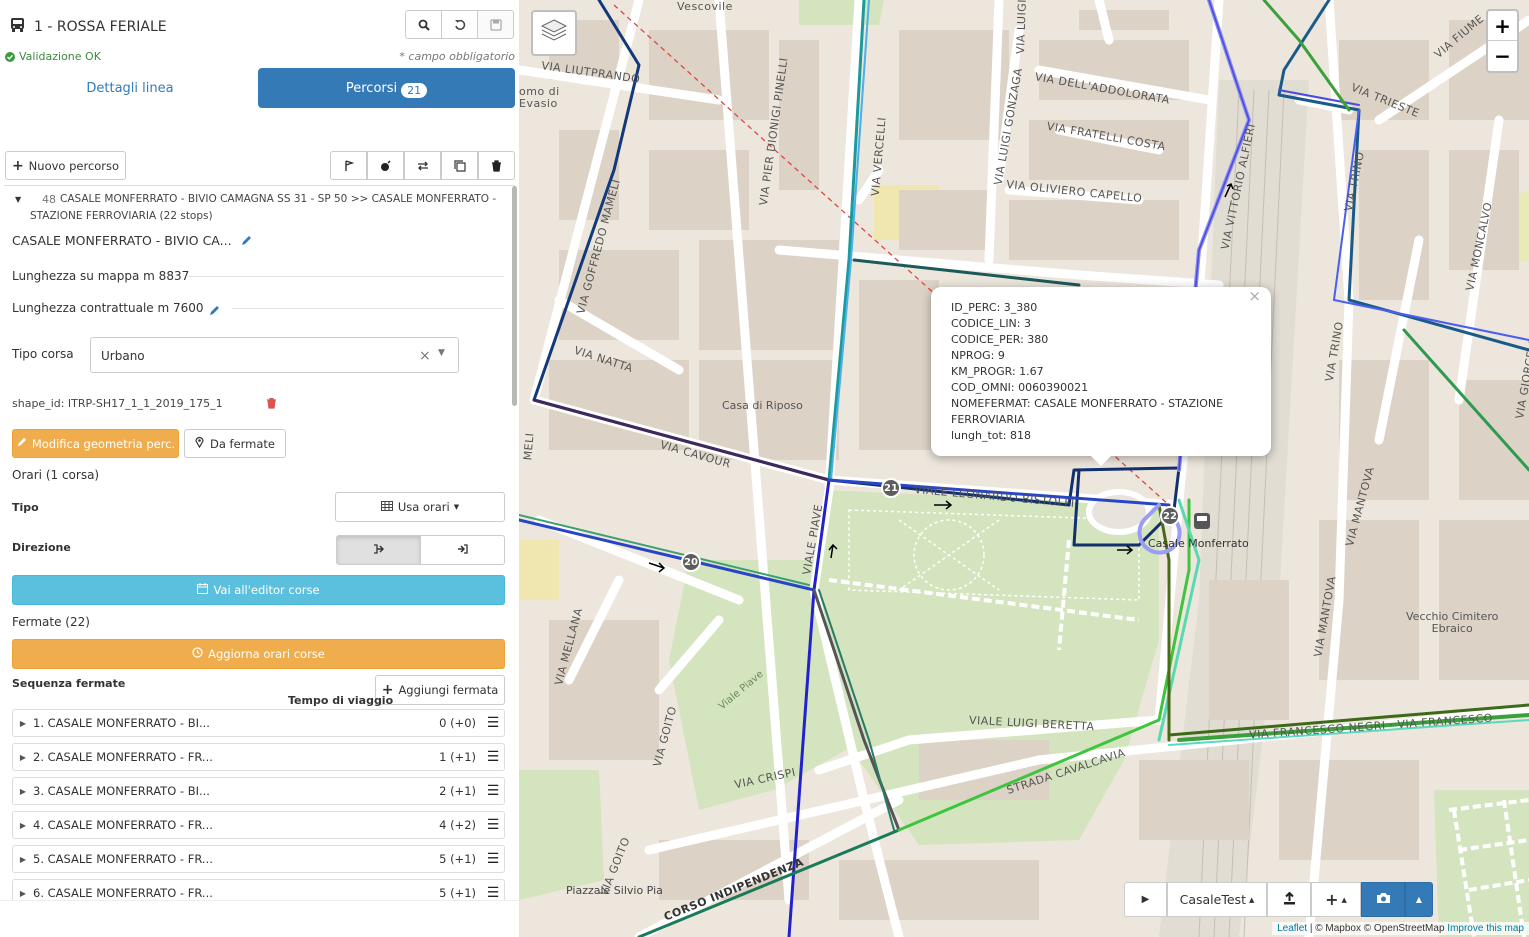 The width and height of the screenshot is (1529, 937). Describe the element at coordinates (41, 547) in the screenshot. I see `direction-label: Direzione` at that location.